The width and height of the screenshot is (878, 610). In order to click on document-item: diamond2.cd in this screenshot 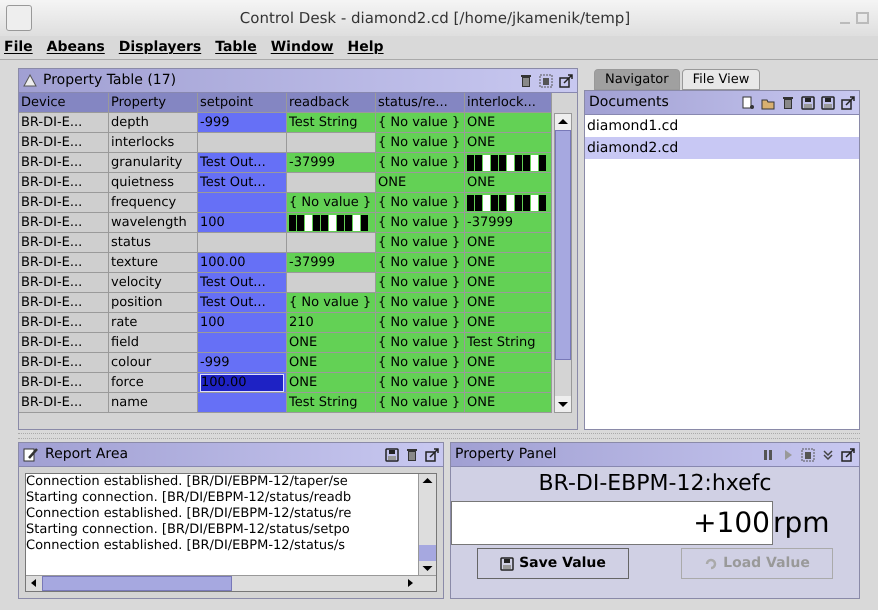, I will do `click(722, 148)`.